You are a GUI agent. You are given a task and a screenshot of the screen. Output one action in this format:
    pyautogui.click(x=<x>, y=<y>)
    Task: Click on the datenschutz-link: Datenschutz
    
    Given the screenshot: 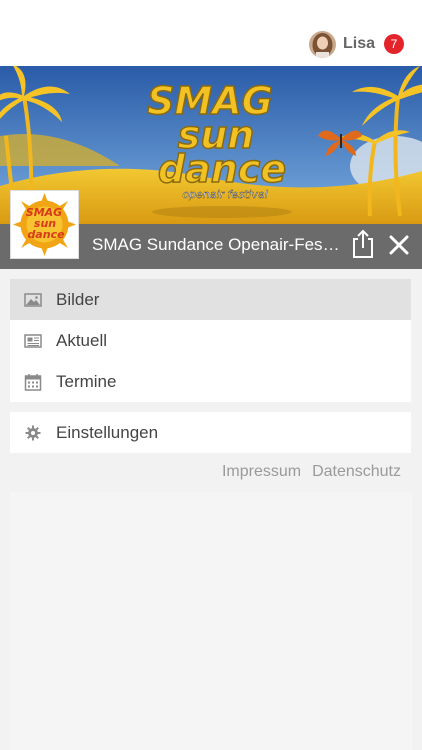 What is the action you would take?
    pyautogui.click(x=356, y=472)
    